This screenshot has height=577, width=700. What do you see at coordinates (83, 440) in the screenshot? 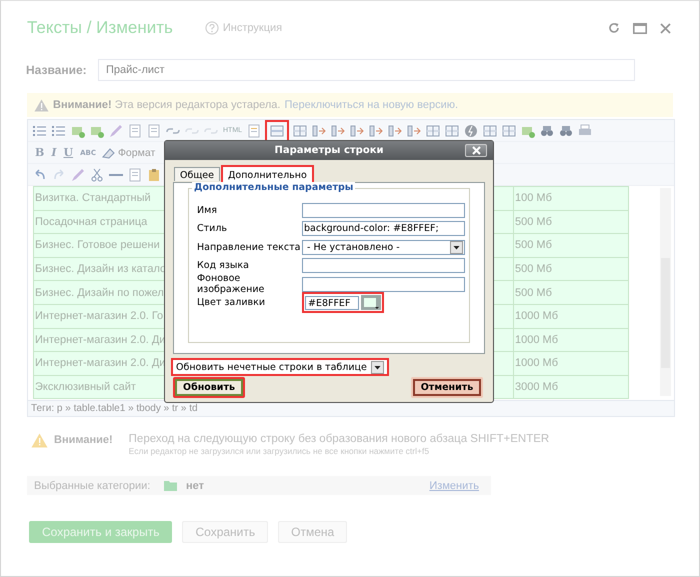
I see `hint-label: Внимание!` at bounding box center [83, 440].